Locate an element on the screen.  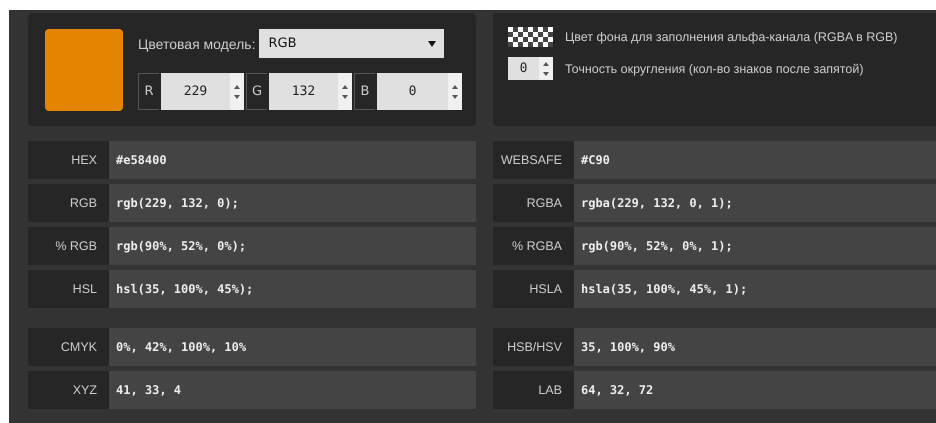
format-value: 0%, 42%, 100%, 10% is located at coordinates (292, 347).